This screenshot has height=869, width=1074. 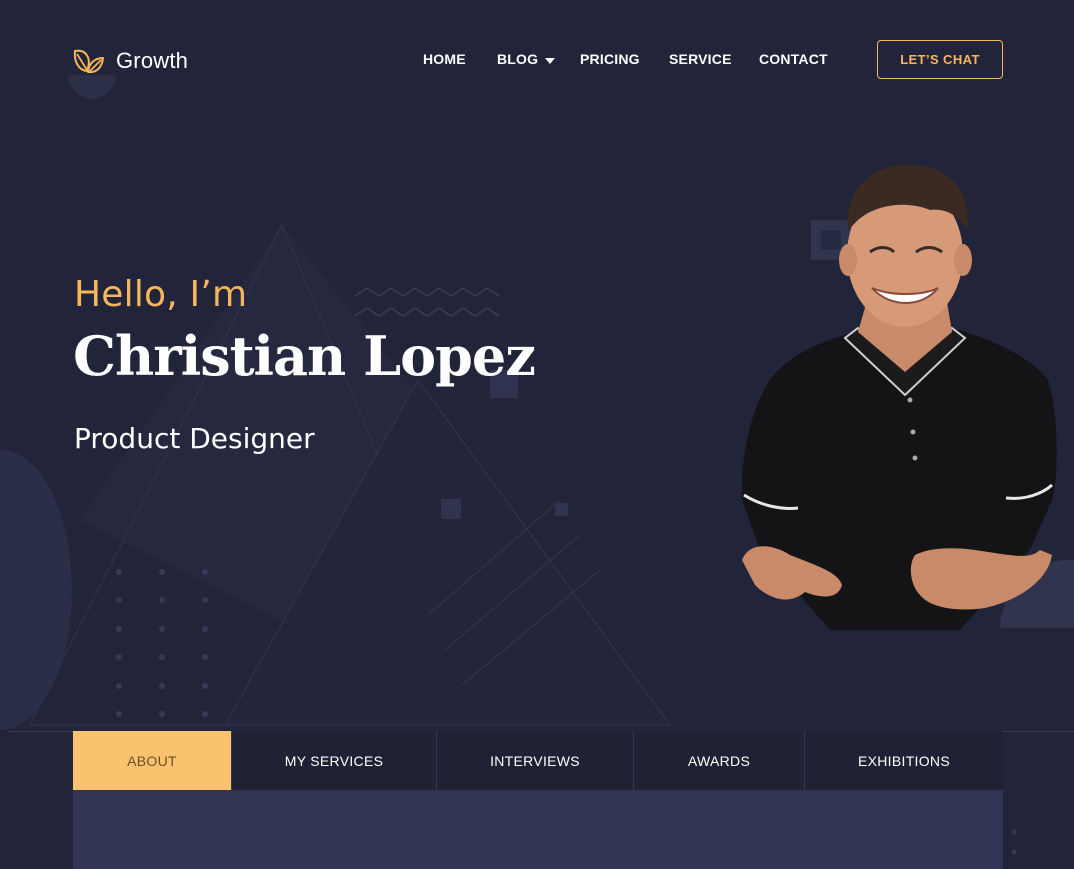 I want to click on nav-home: HOME, so click(x=444, y=59).